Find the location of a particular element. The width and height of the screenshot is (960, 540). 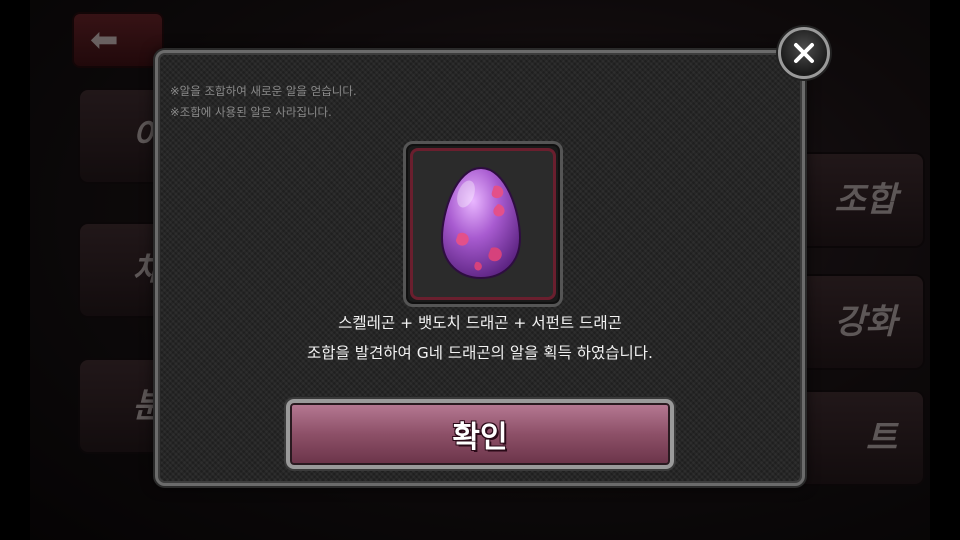

dialog-notes: ※알을 조합하여 새로운 알을 얻습니다. ※조합에 사용된 알은 사라집니다. is located at coordinates (263, 102).